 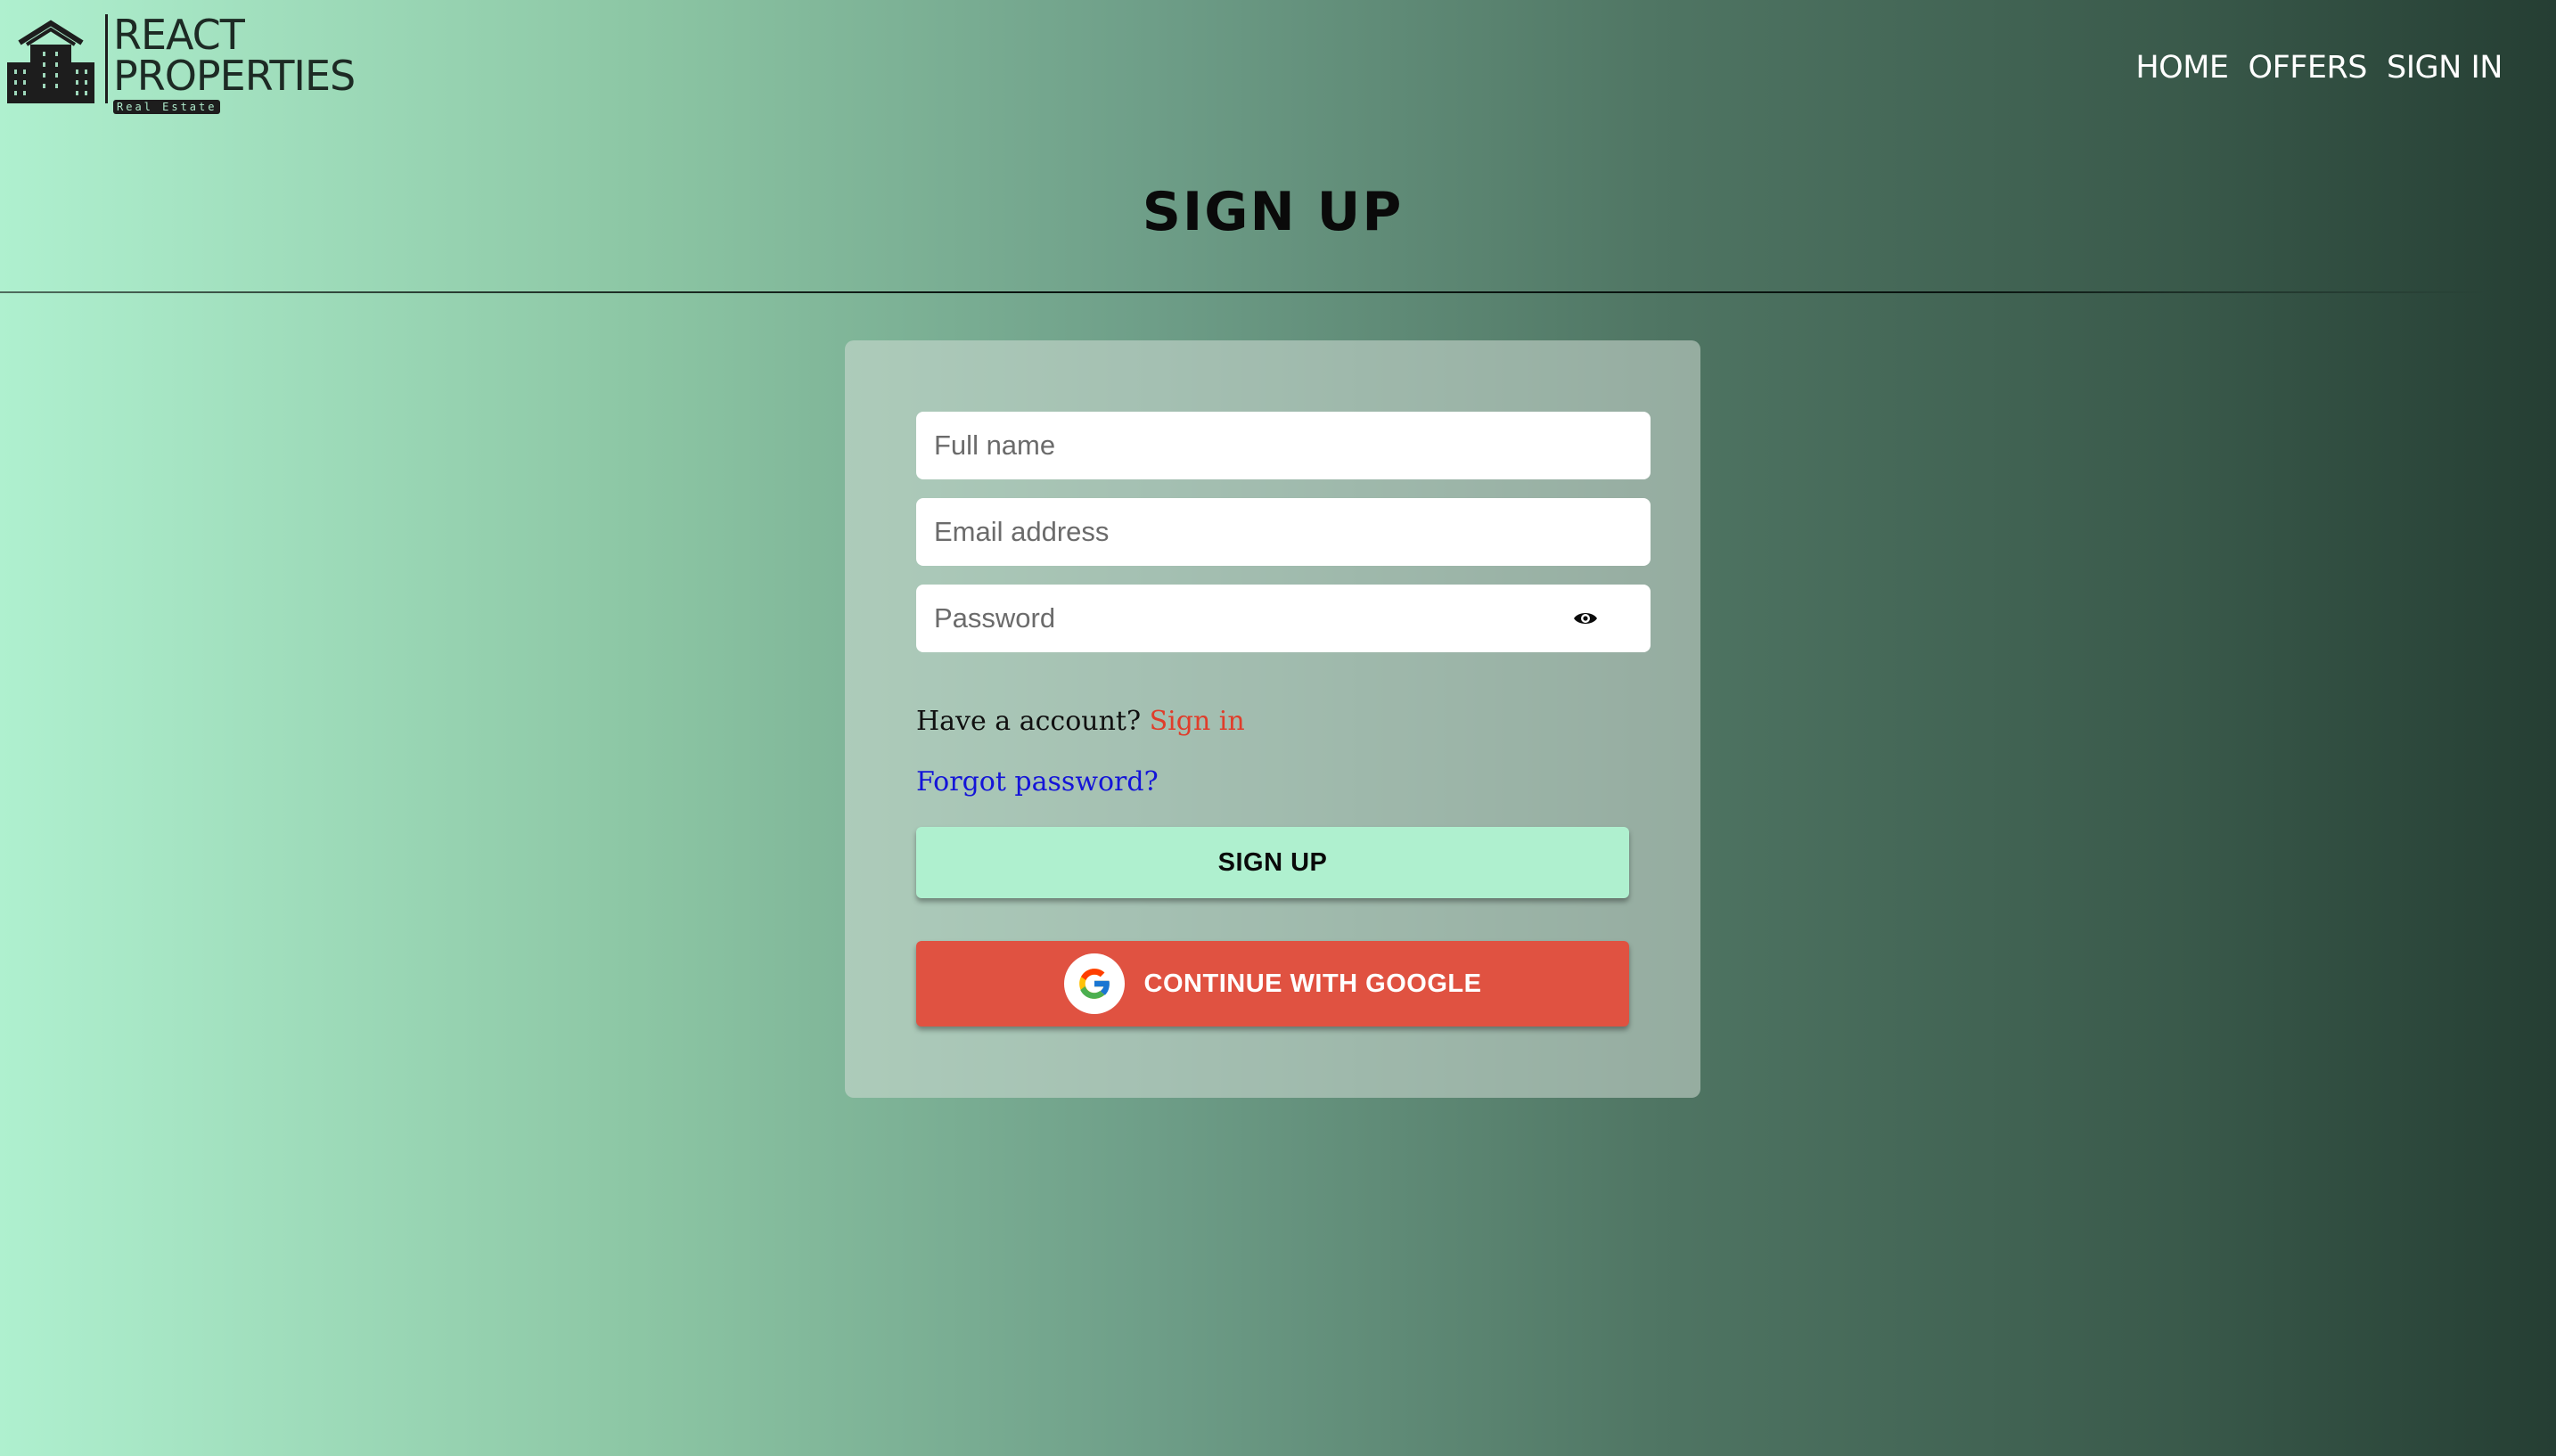 I want to click on logo-line-2: PROPERTIES, so click(x=234, y=76).